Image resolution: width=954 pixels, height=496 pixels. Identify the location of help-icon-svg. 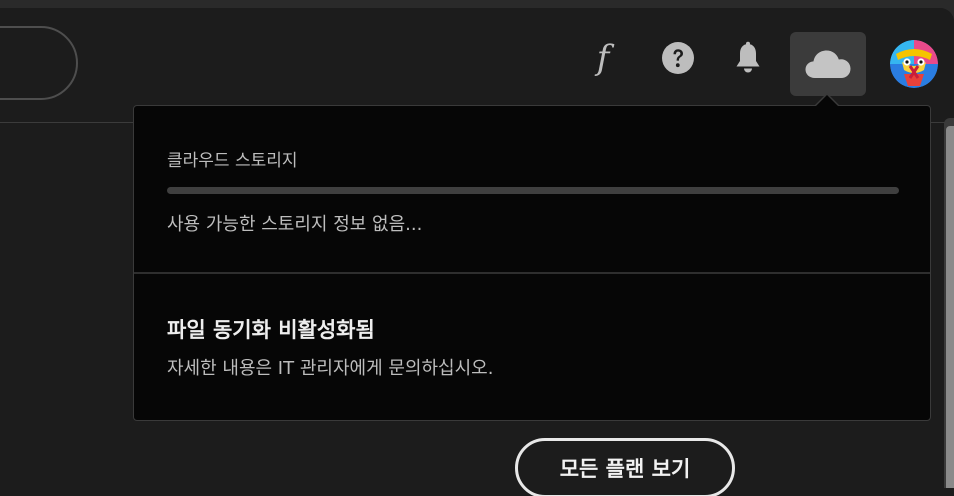
(678, 58).